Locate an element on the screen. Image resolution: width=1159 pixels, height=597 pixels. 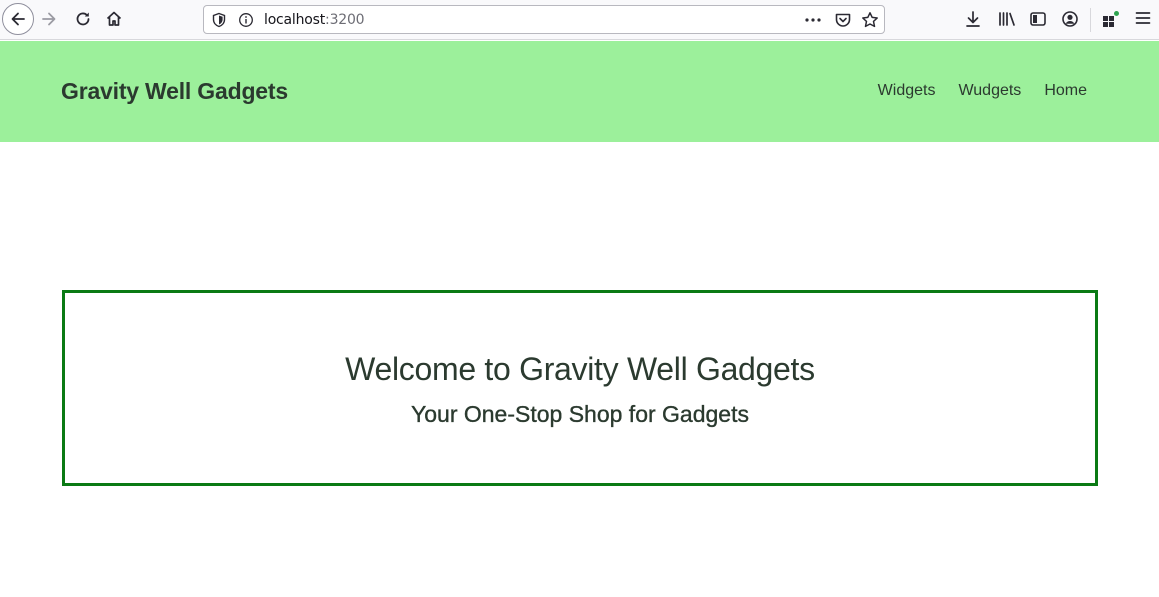
hero-subtitle: Your One-Stop Shop for Gadgets is located at coordinates (580, 414).